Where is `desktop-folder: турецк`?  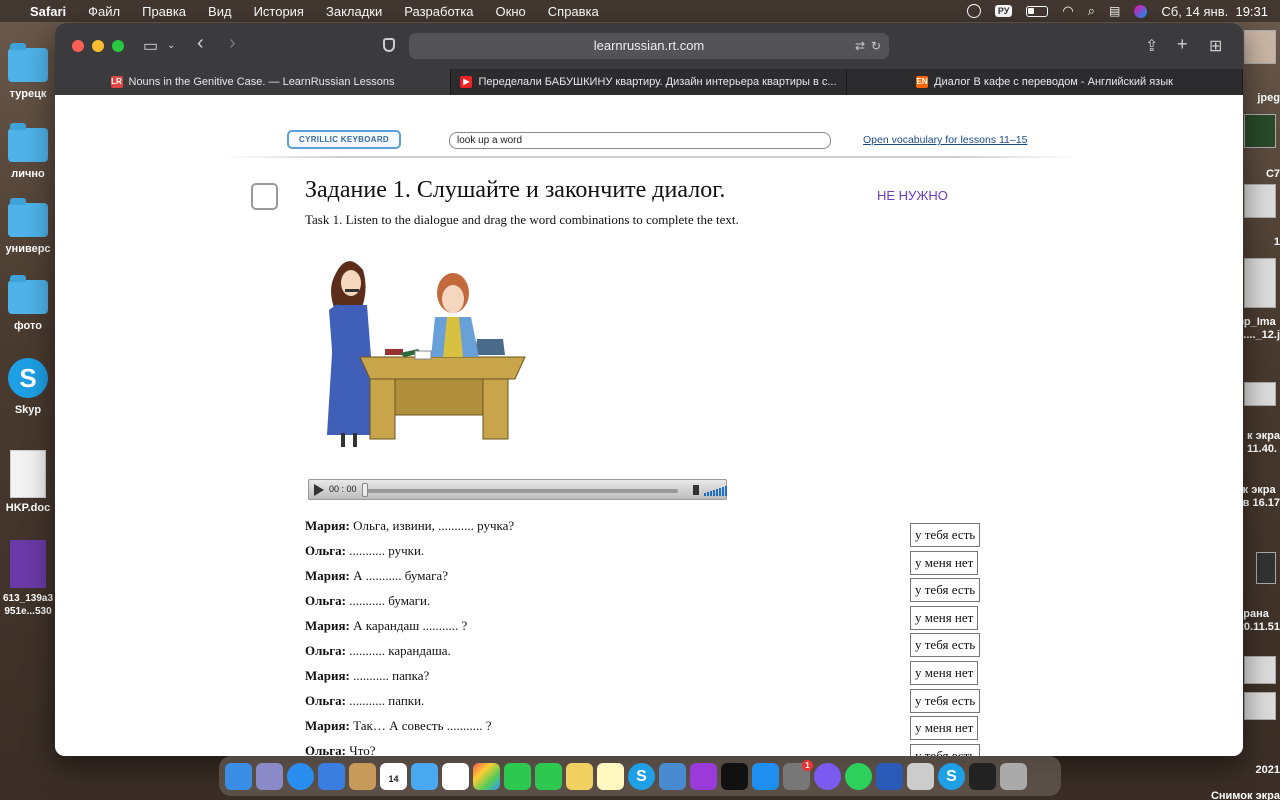
desktop-folder: турецк is located at coordinates (28, 71).